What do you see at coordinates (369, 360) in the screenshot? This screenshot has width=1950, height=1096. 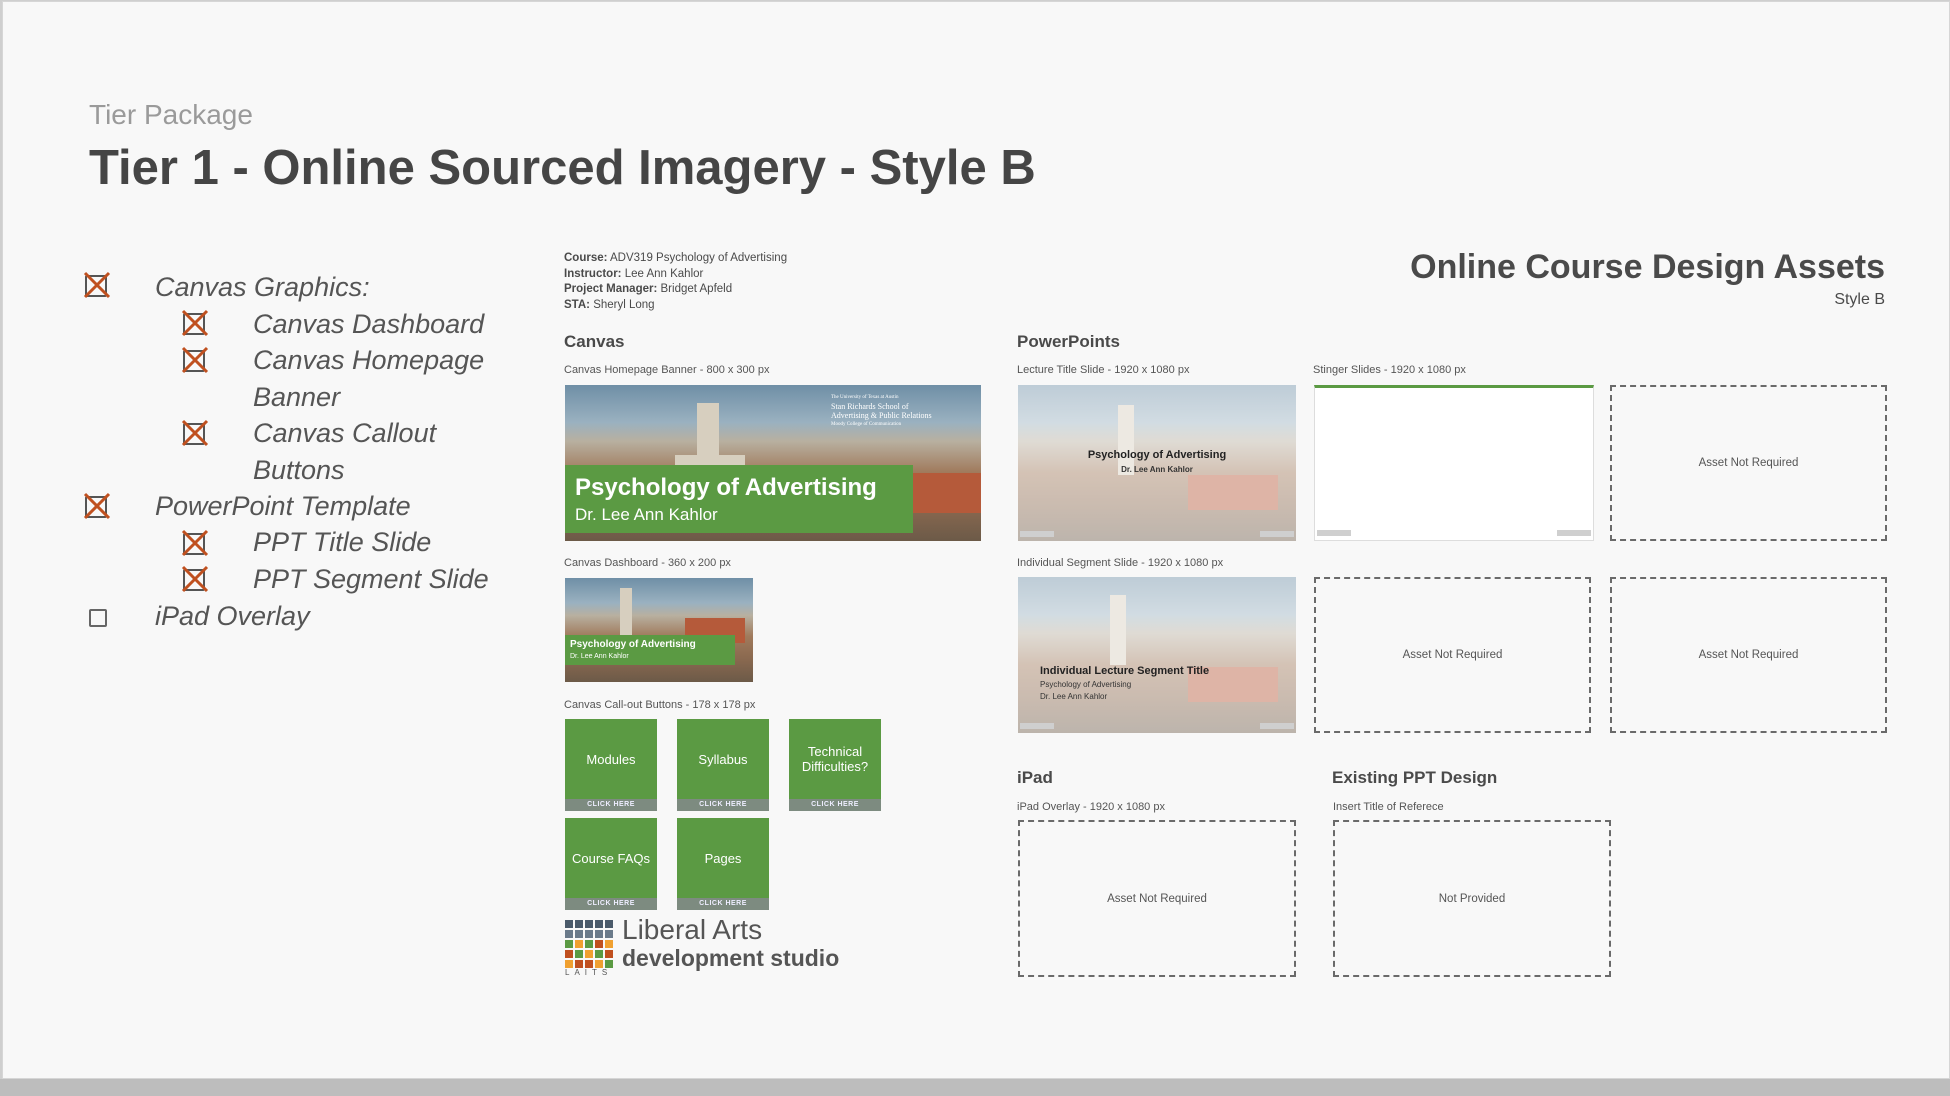 I see `checklist-item: Canvas Homepage` at bounding box center [369, 360].